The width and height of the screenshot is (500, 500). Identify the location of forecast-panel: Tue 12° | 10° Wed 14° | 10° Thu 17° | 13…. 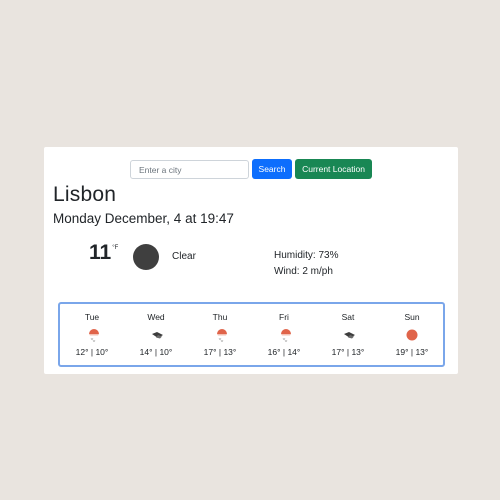
(251, 334).